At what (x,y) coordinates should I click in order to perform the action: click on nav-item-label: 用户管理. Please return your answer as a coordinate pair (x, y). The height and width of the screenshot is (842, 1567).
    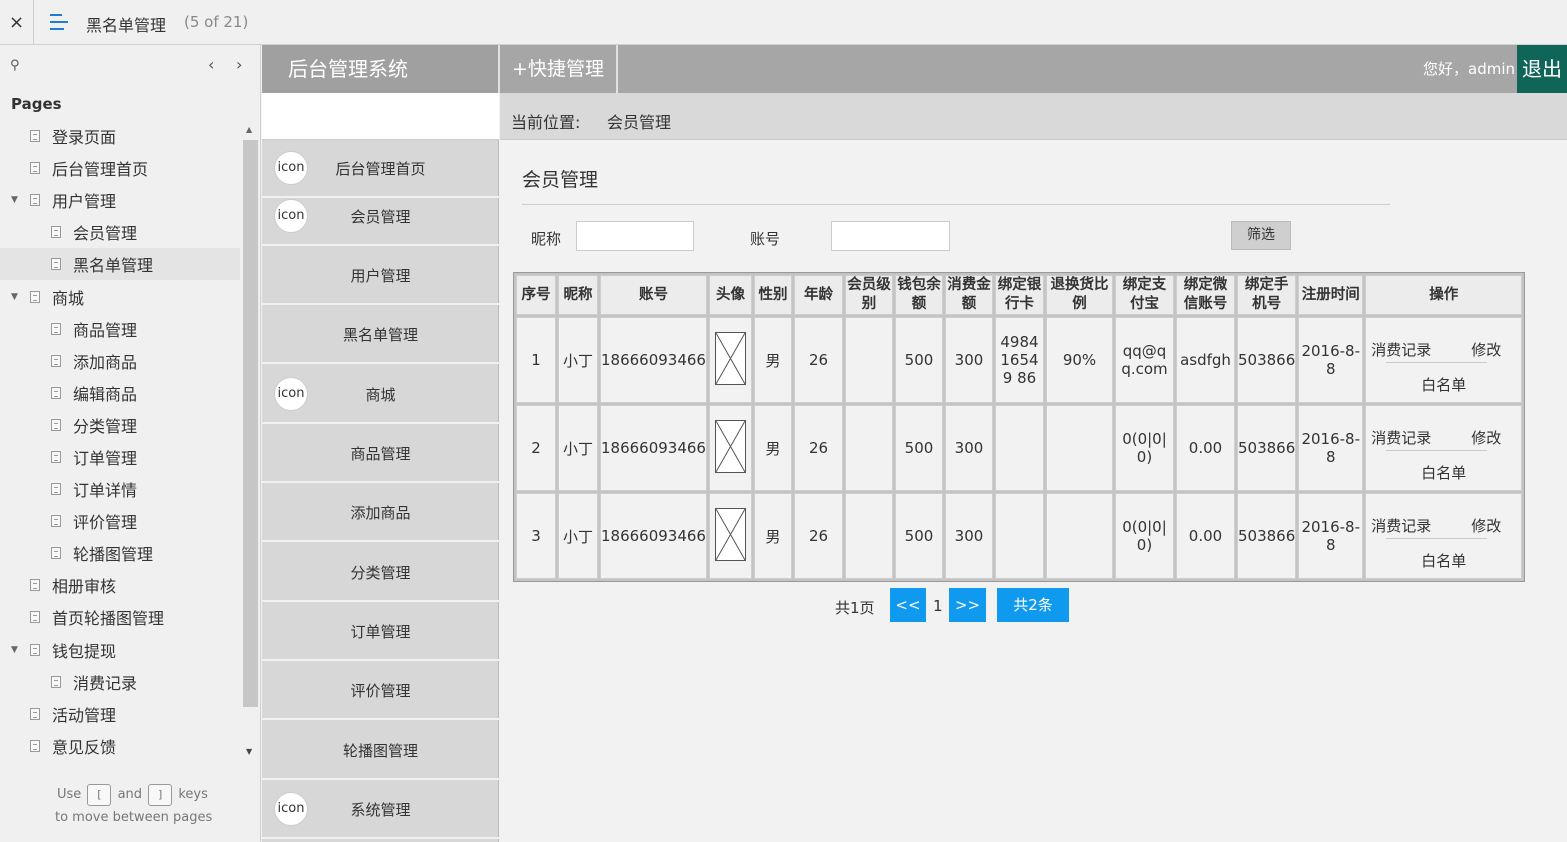
    Looking at the image, I should click on (380, 275).